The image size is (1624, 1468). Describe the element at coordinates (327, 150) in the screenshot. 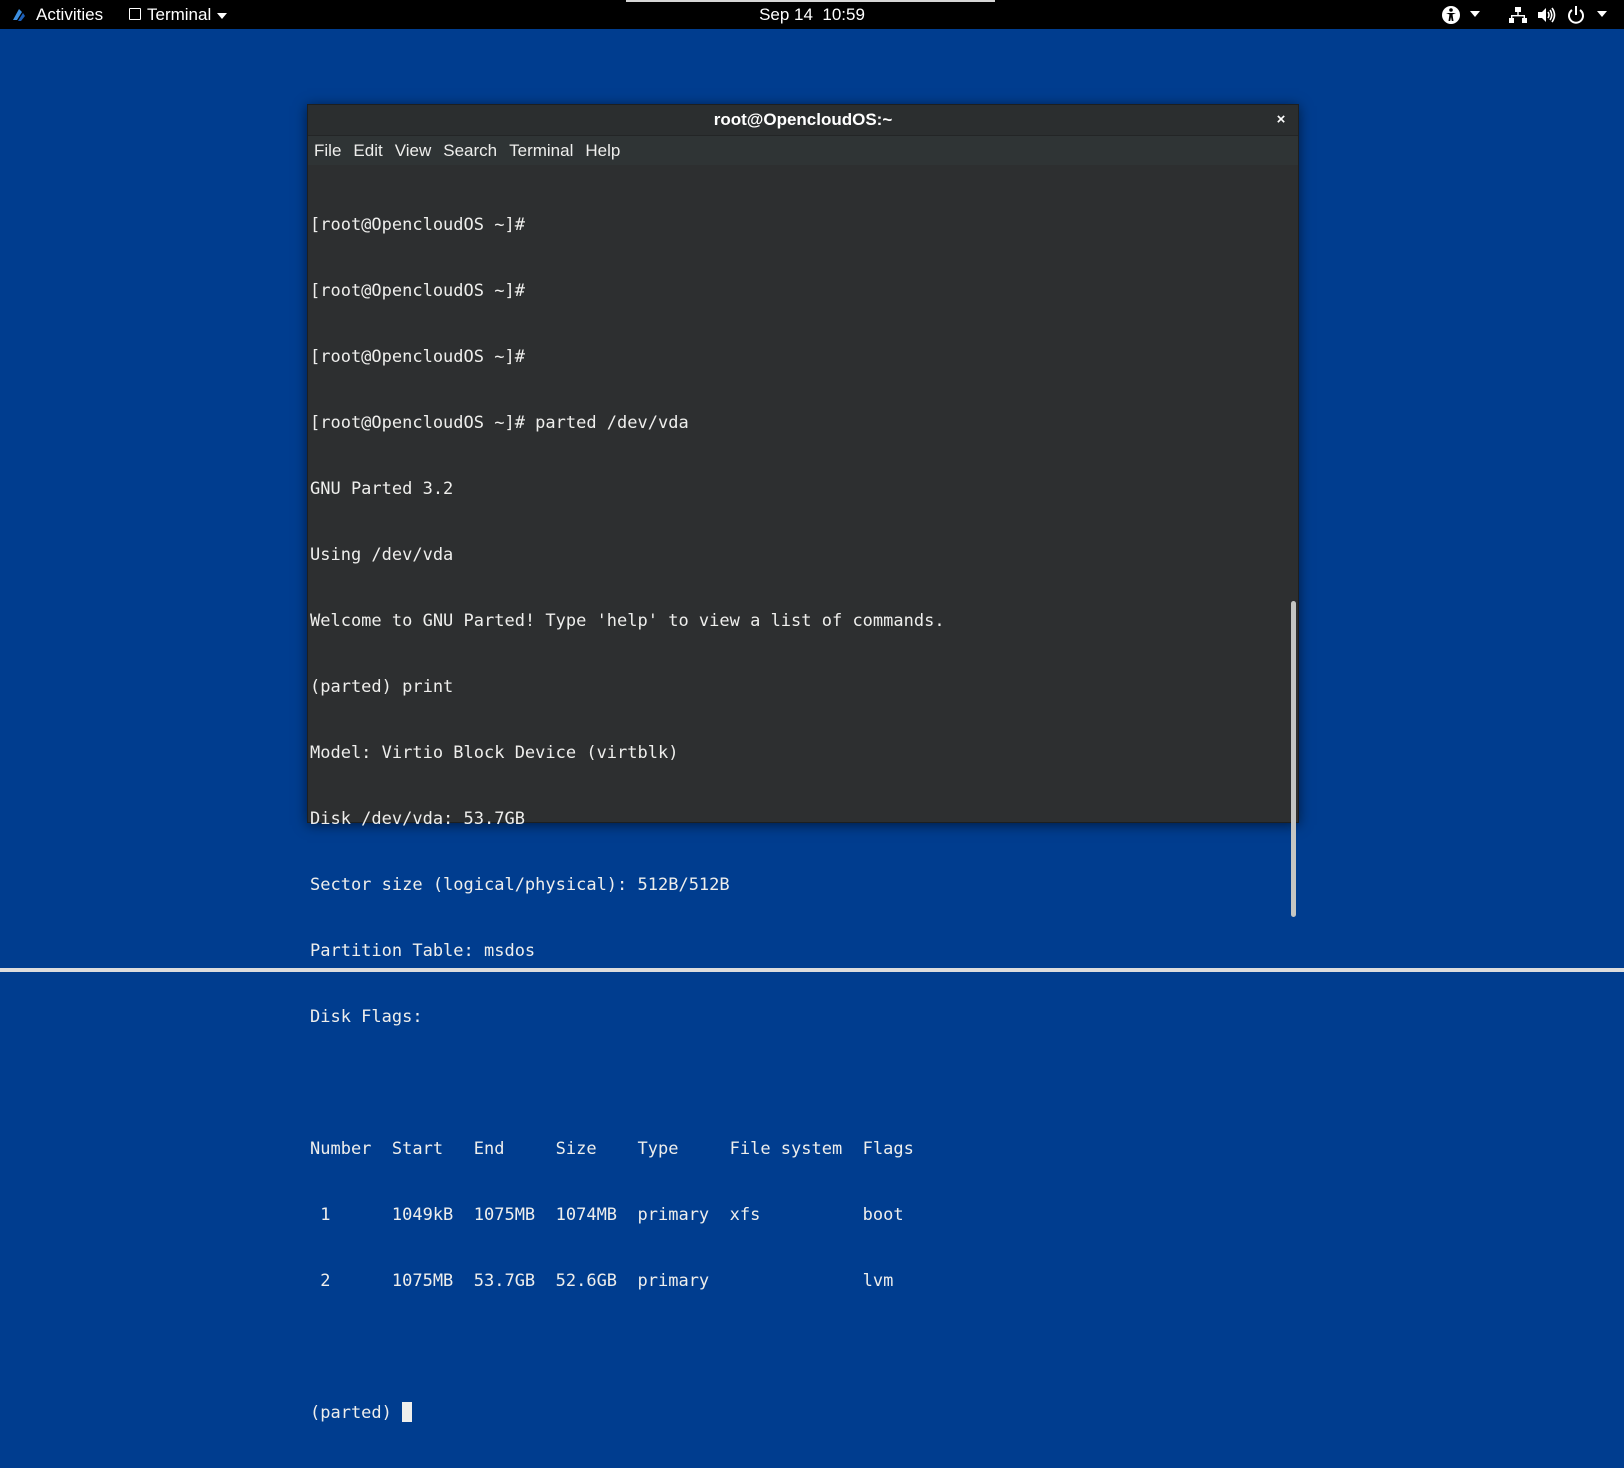

I see `menu-file: File` at that location.